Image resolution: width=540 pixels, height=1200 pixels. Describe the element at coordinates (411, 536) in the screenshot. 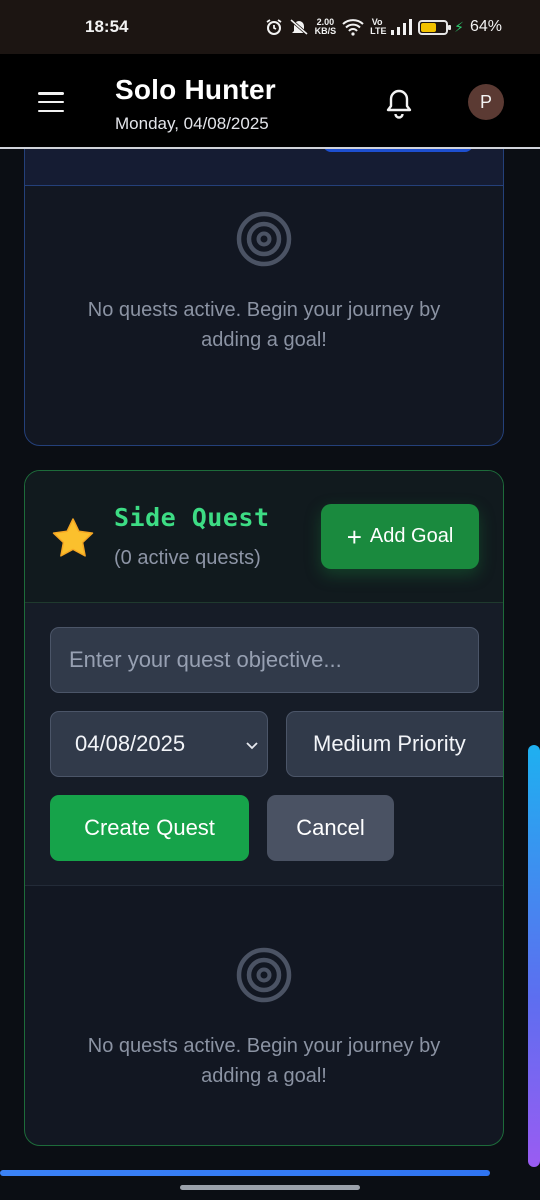

I see `add-goal-label: Add Goal` at that location.